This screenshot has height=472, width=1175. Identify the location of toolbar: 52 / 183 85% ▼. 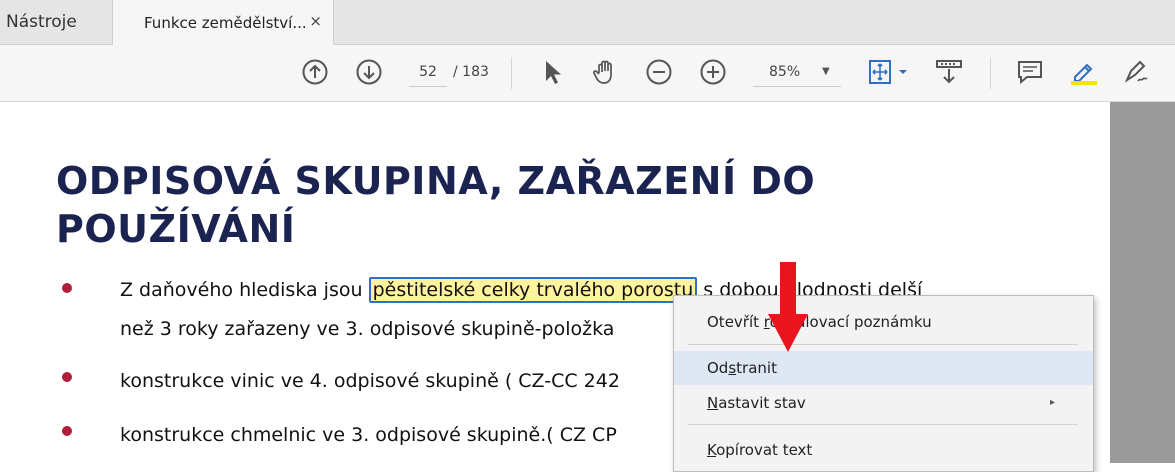
(587, 73).